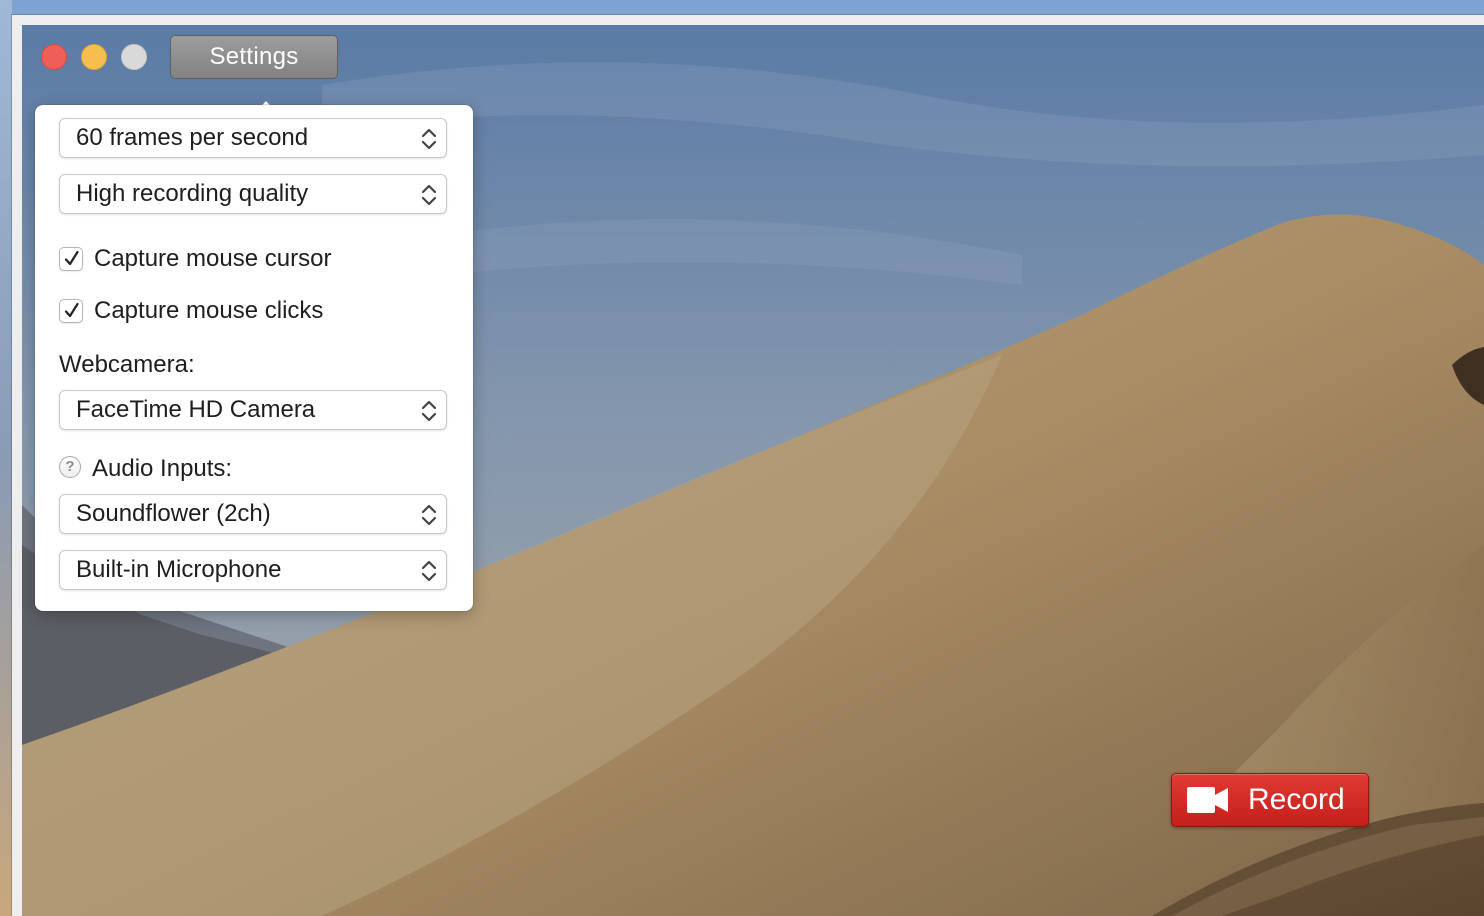 Image resolution: width=1484 pixels, height=916 pixels. Describe the element at coordinates (1207, 800) in the screenshot. I see `video-camera-icon` at that location.